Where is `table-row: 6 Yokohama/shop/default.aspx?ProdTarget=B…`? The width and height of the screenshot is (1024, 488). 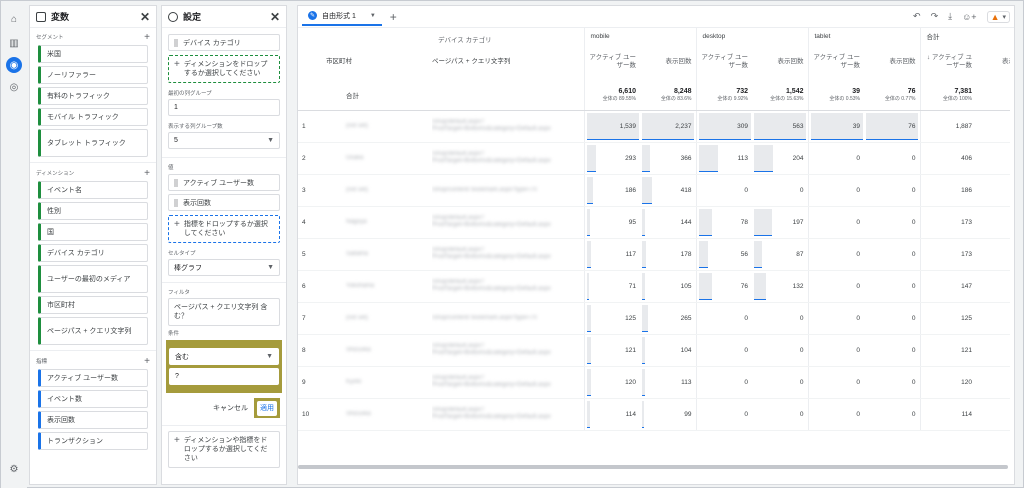 table-row: 6 Yokohama/shop/default.aspx?ProdTarget=B… is located at coordinates (654, 286).